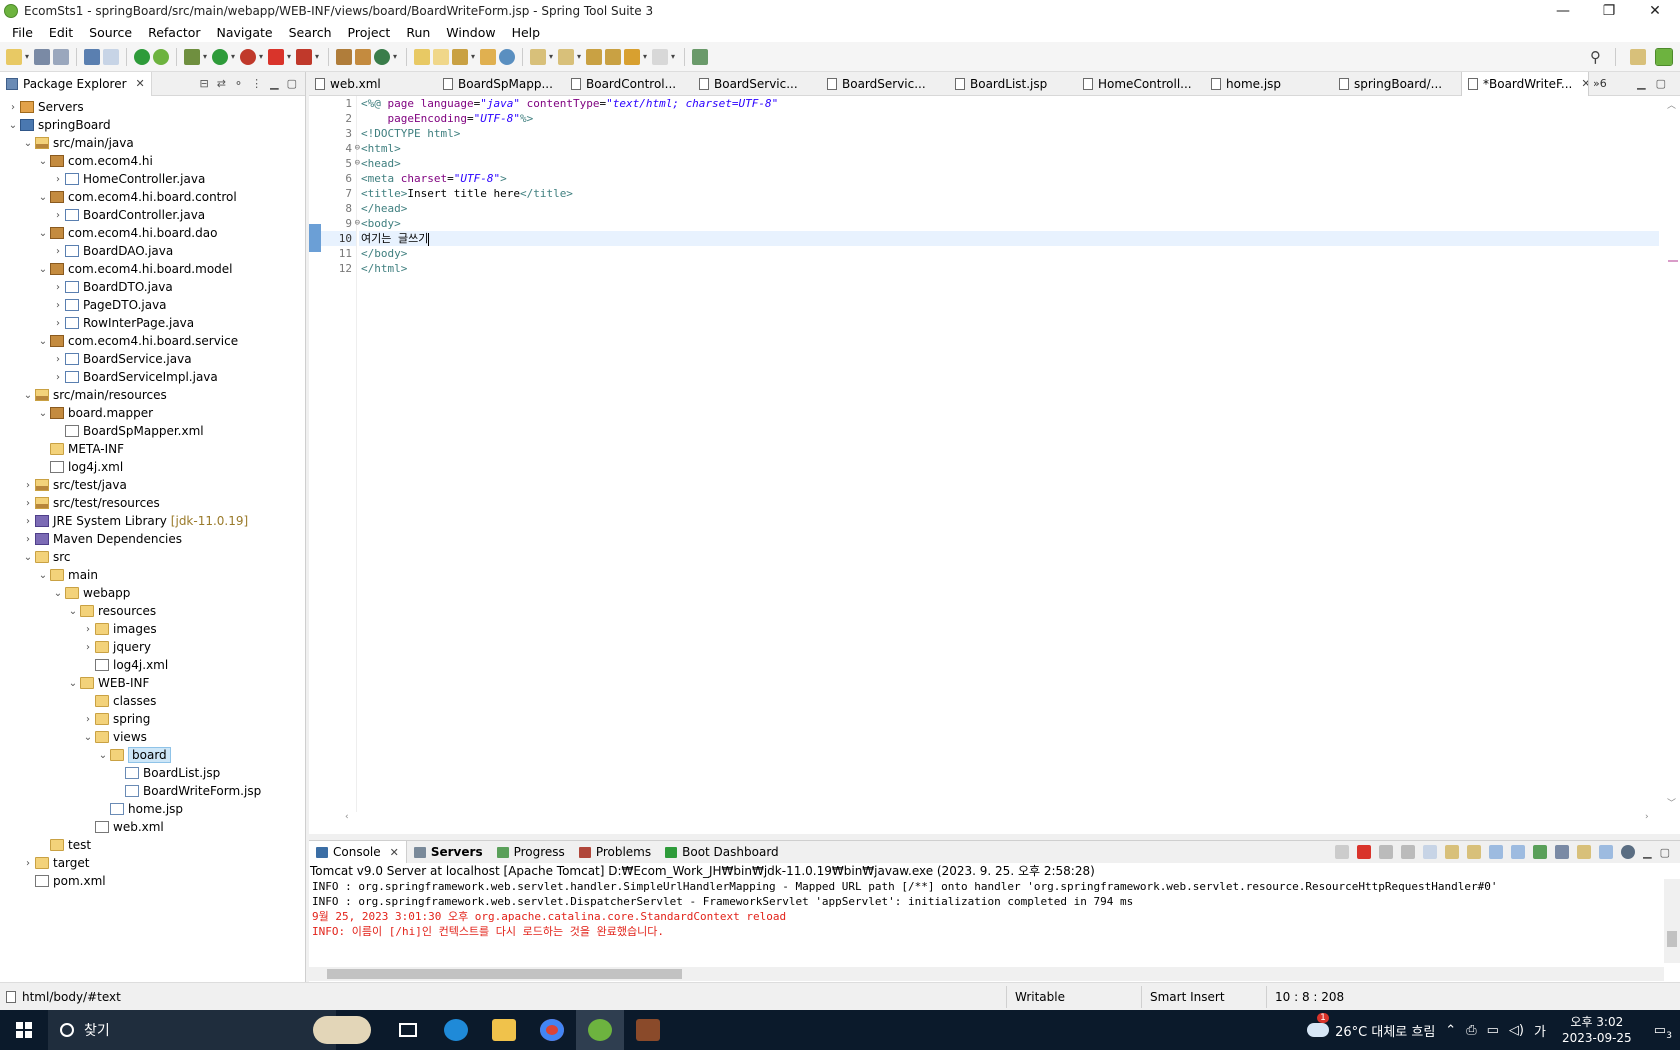 The image size is (1680, 1050). I want to click on console-vertical-scrollbar, so click(1672, 921).